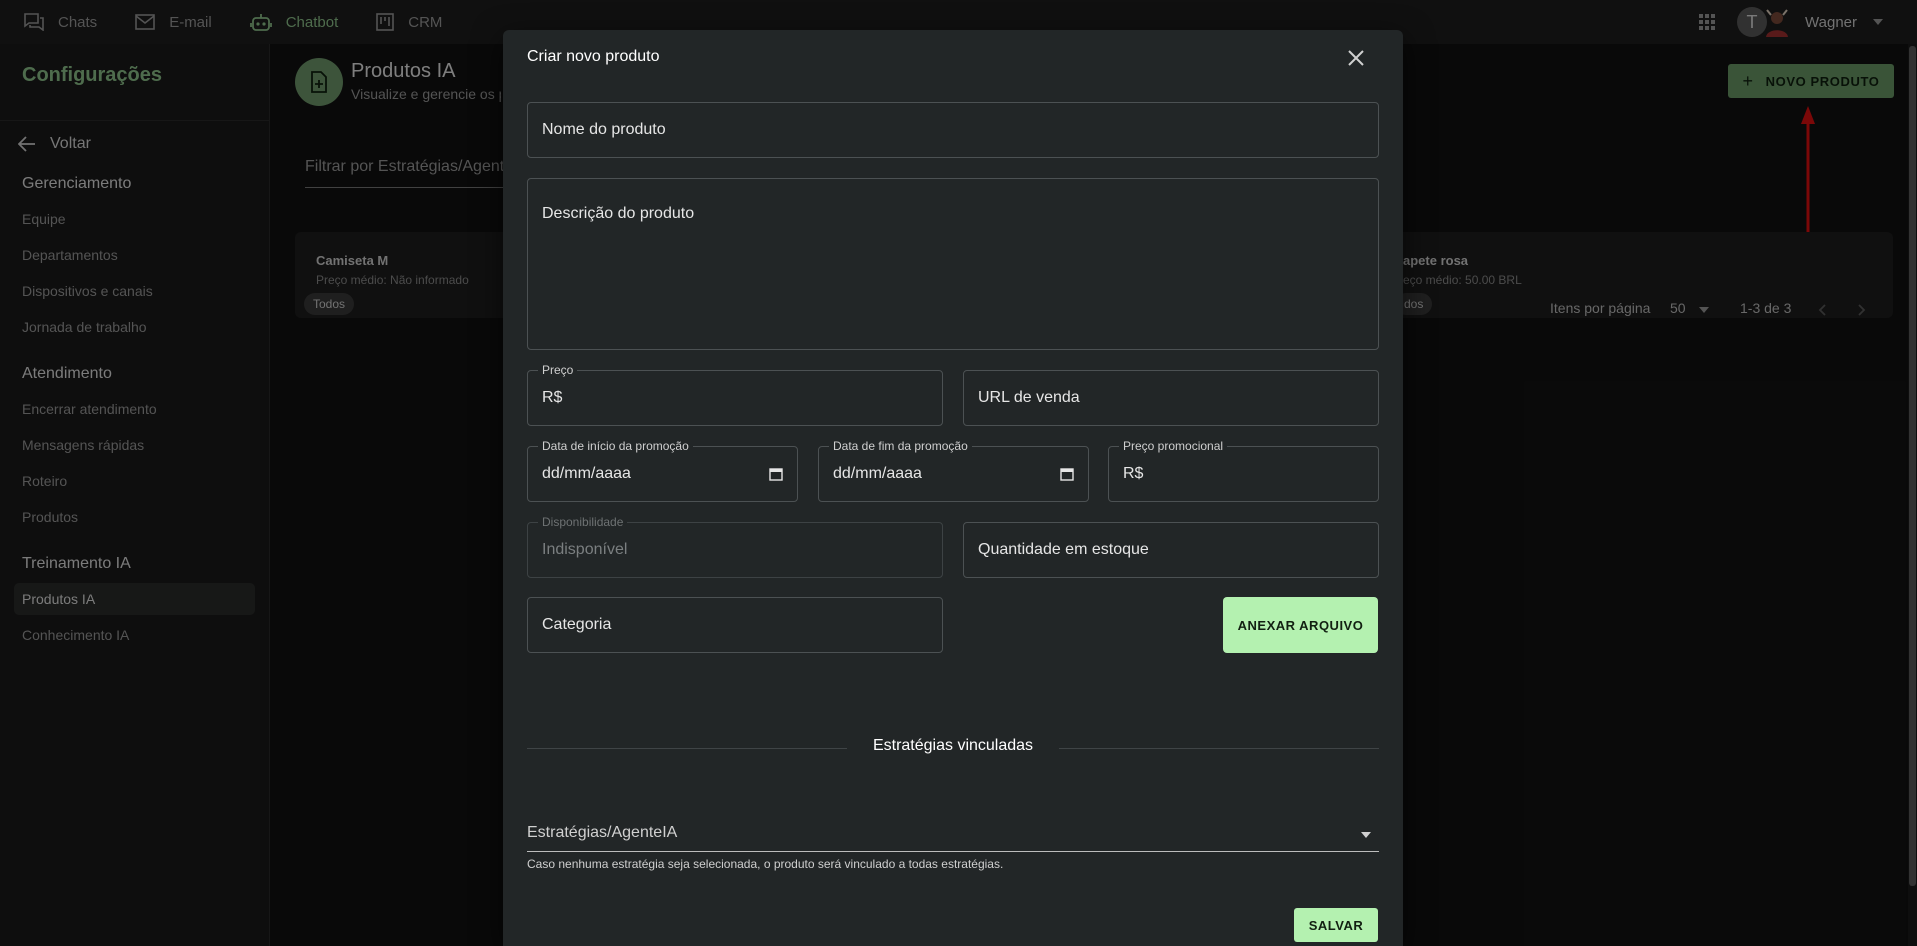  I want to click on stock-quantity-input: Quantidade em estoque, so click(1171, 550).